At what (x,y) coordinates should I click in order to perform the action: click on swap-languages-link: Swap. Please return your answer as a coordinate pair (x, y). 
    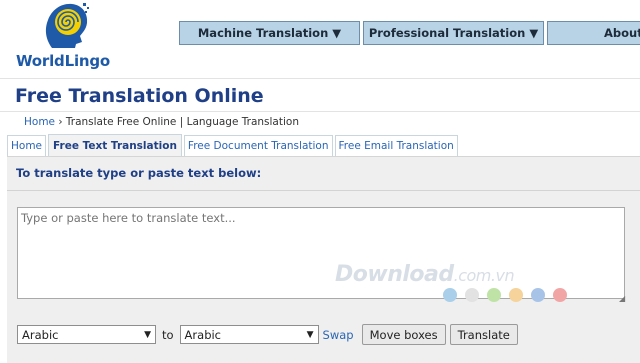
    Looking at the image, I should click on (338, 335).